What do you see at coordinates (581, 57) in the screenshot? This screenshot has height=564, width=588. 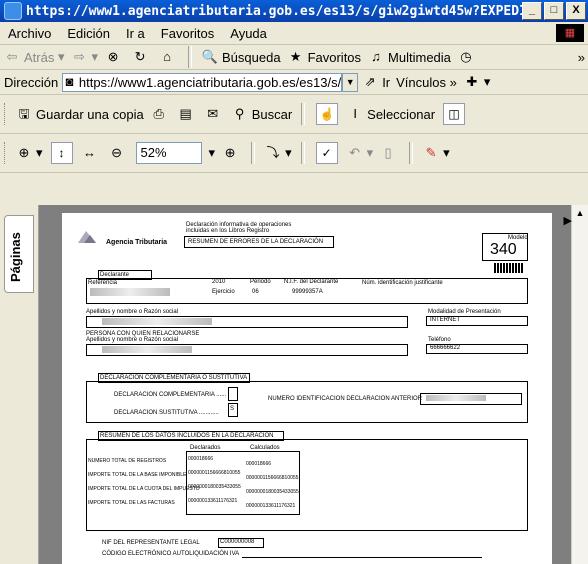 I see `more-chevron-button: »` at bounding box center [581, 57].